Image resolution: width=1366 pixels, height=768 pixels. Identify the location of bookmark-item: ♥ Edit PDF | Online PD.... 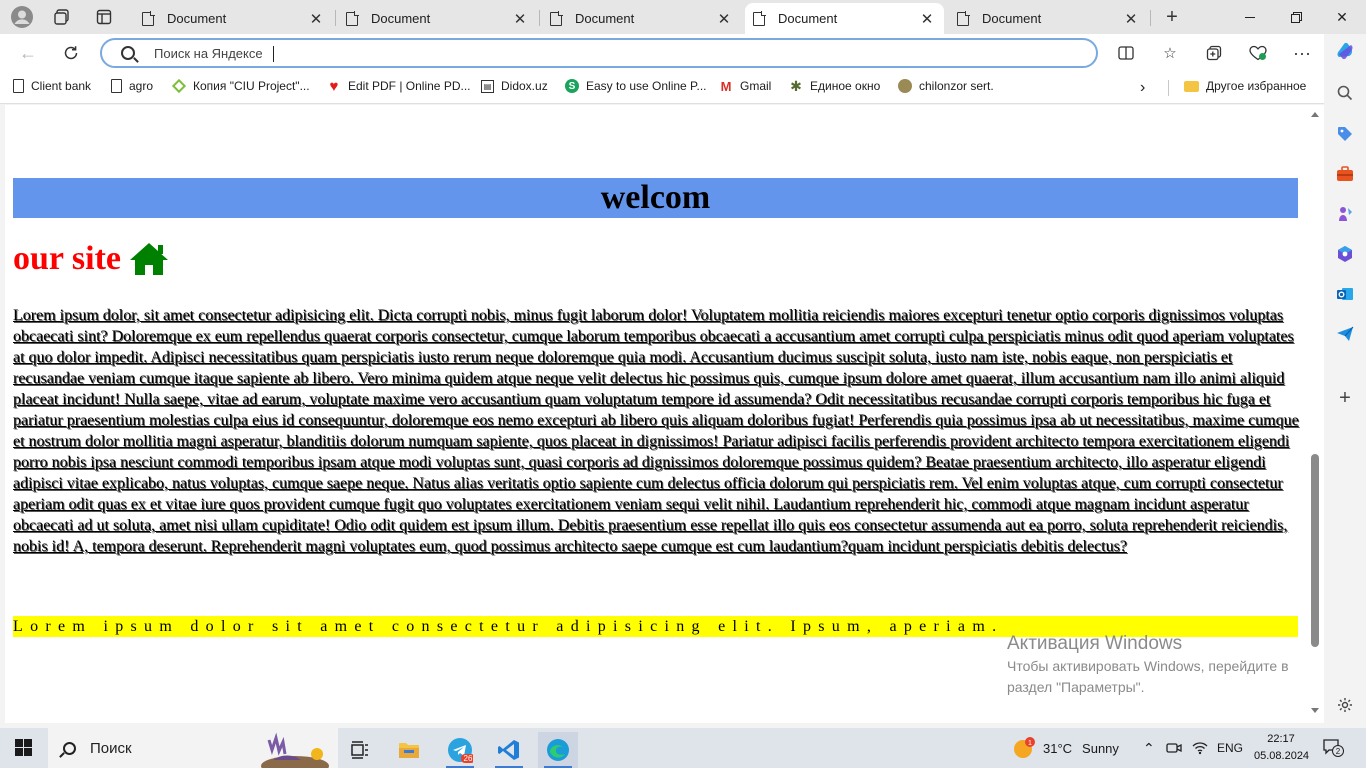
(399, 86).